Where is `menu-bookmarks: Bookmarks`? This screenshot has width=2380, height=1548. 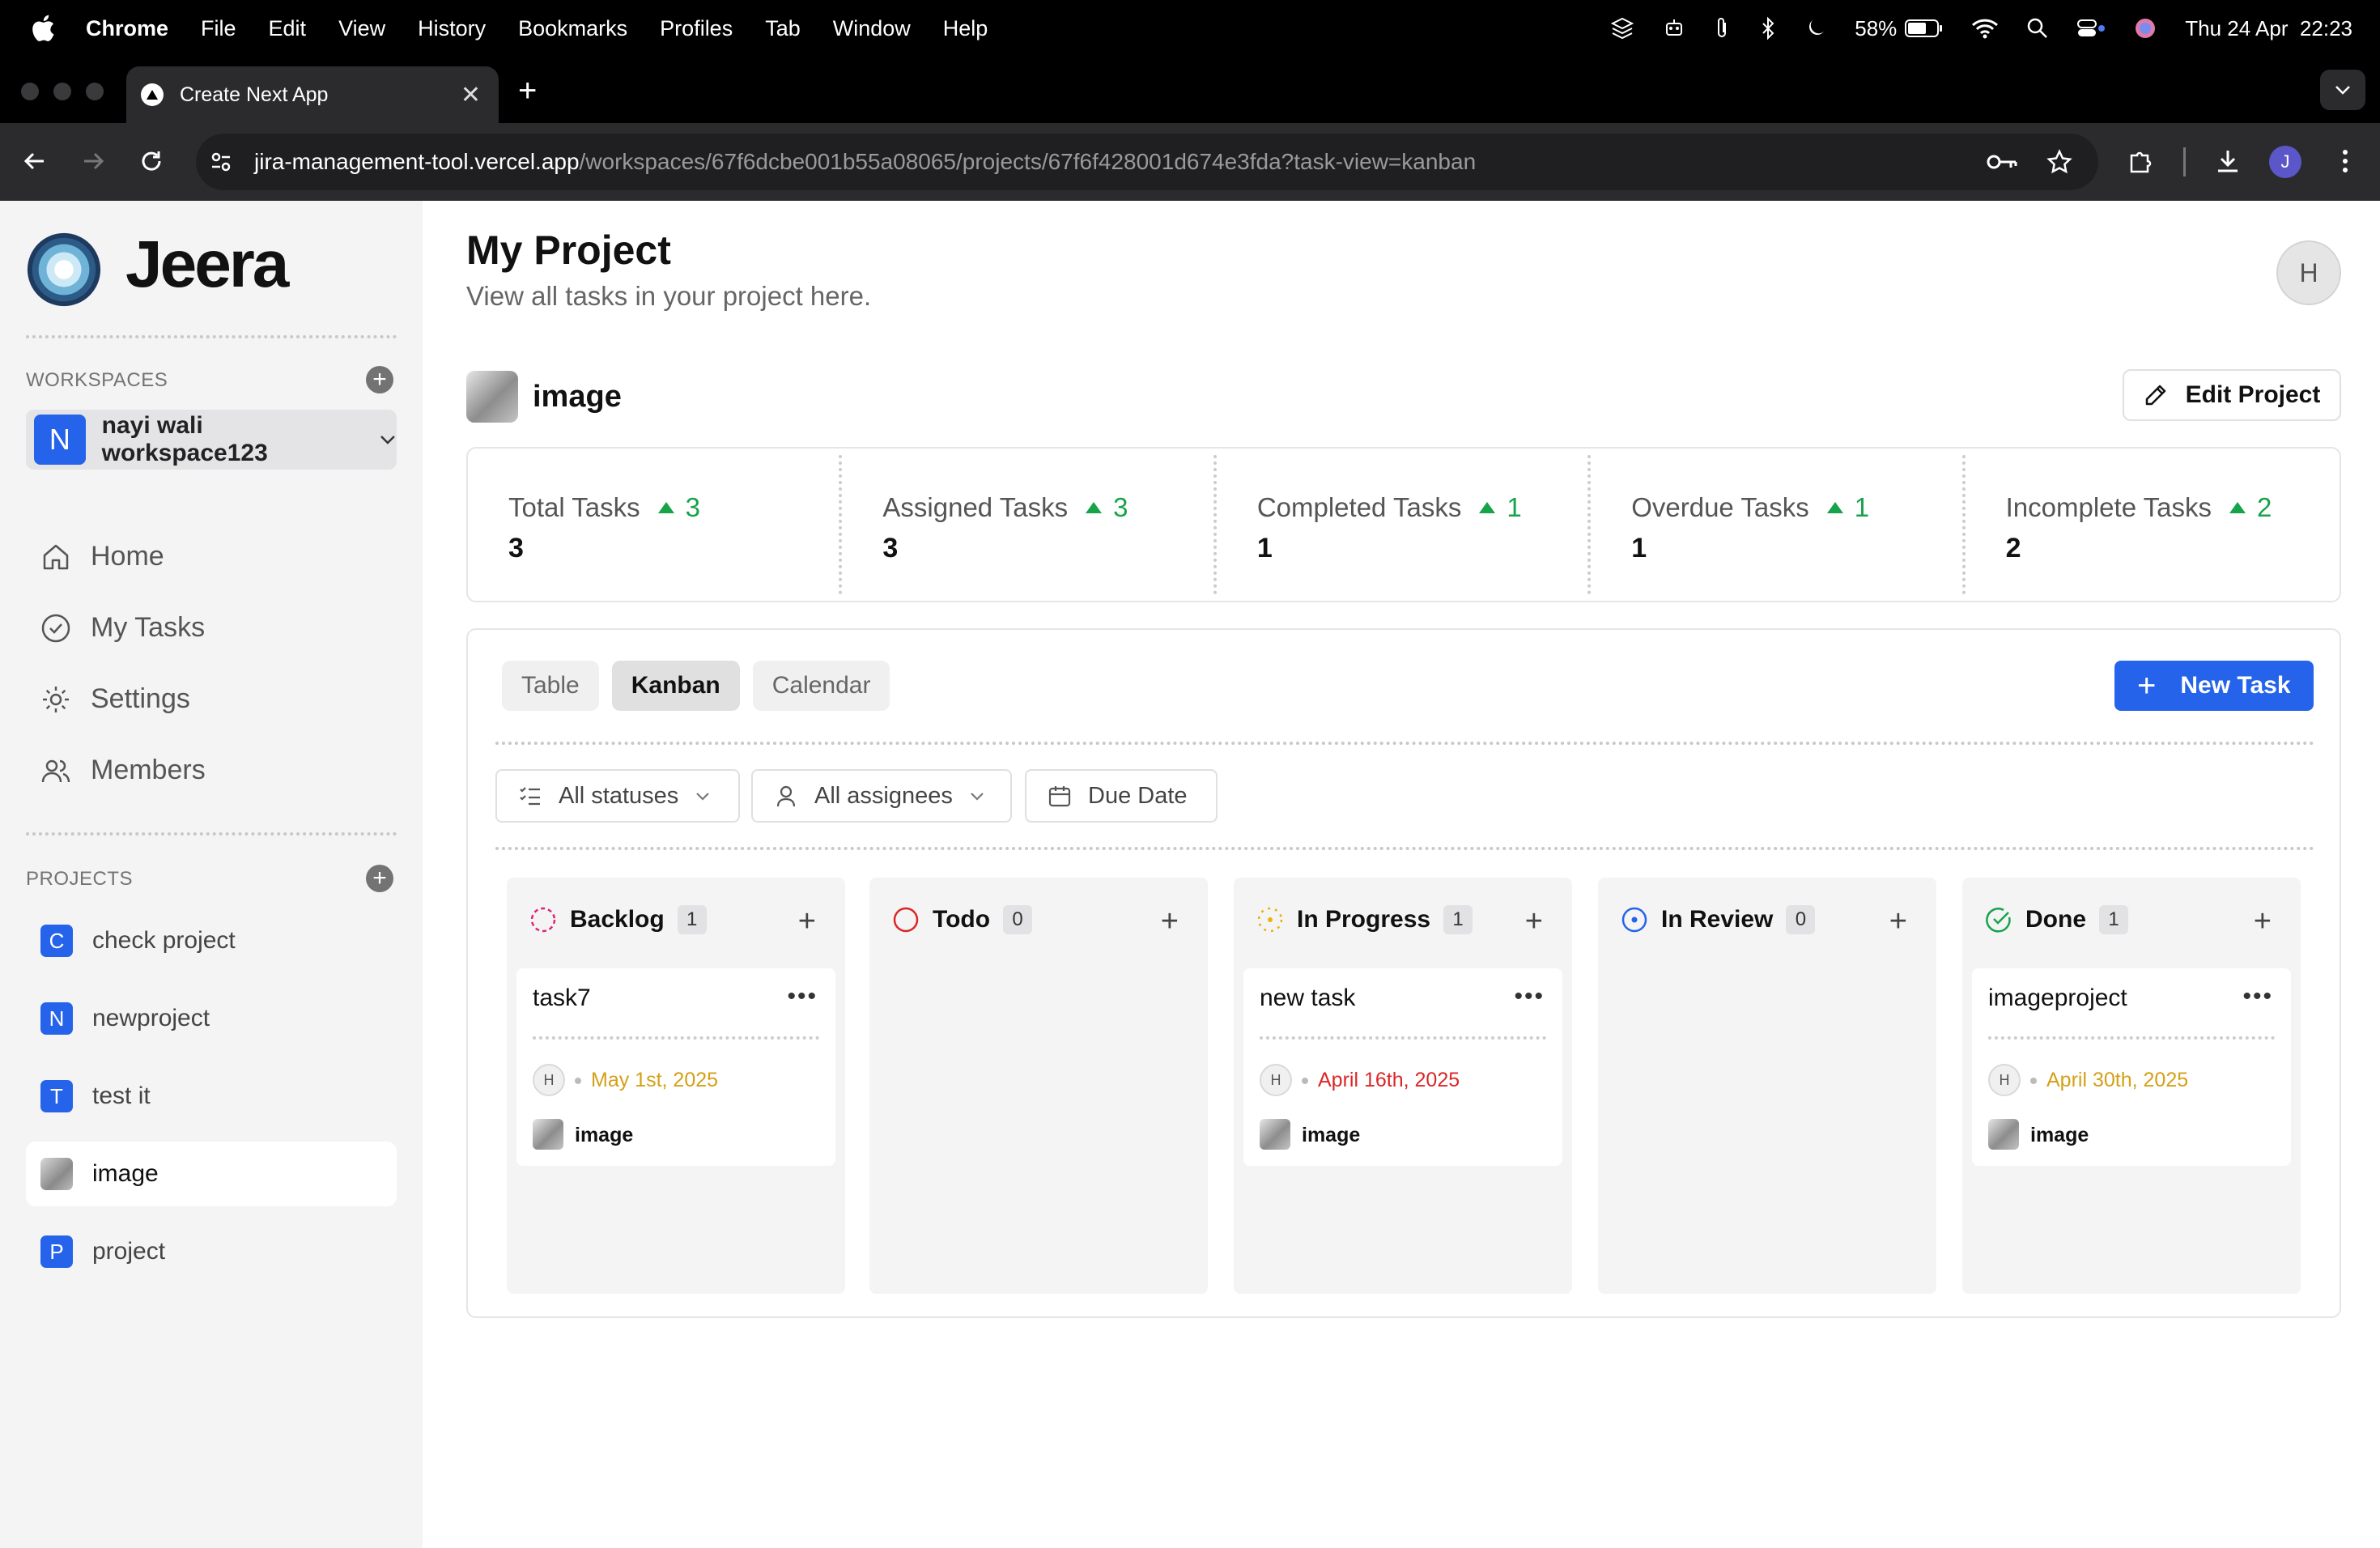
menu-bookmarks: Bookmarks is located at coordinates (572, 29).